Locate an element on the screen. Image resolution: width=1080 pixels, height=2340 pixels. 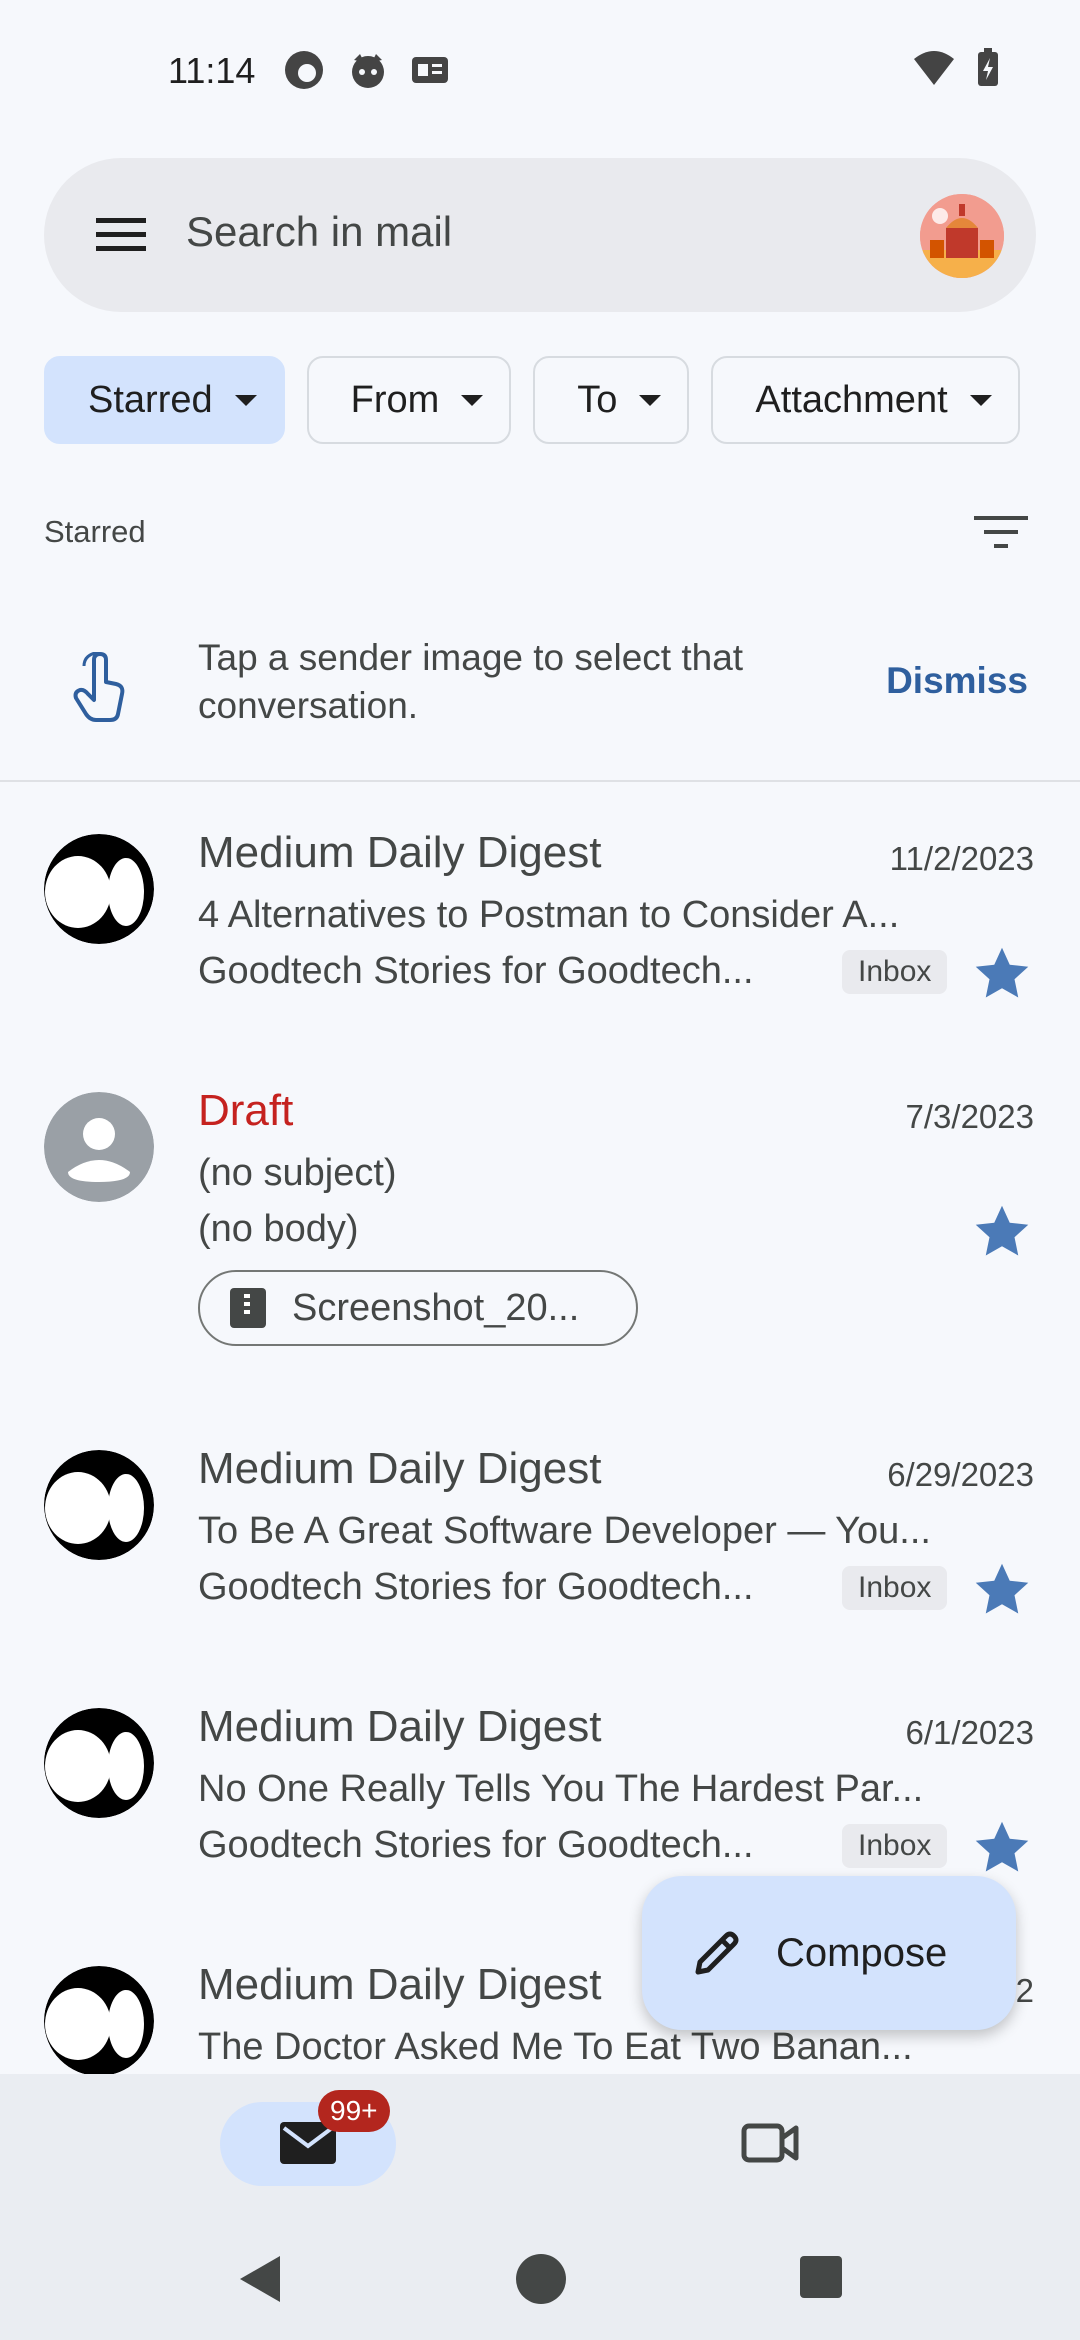
mail-date: 6/1/2023 is located at coordinates (969, 1732).